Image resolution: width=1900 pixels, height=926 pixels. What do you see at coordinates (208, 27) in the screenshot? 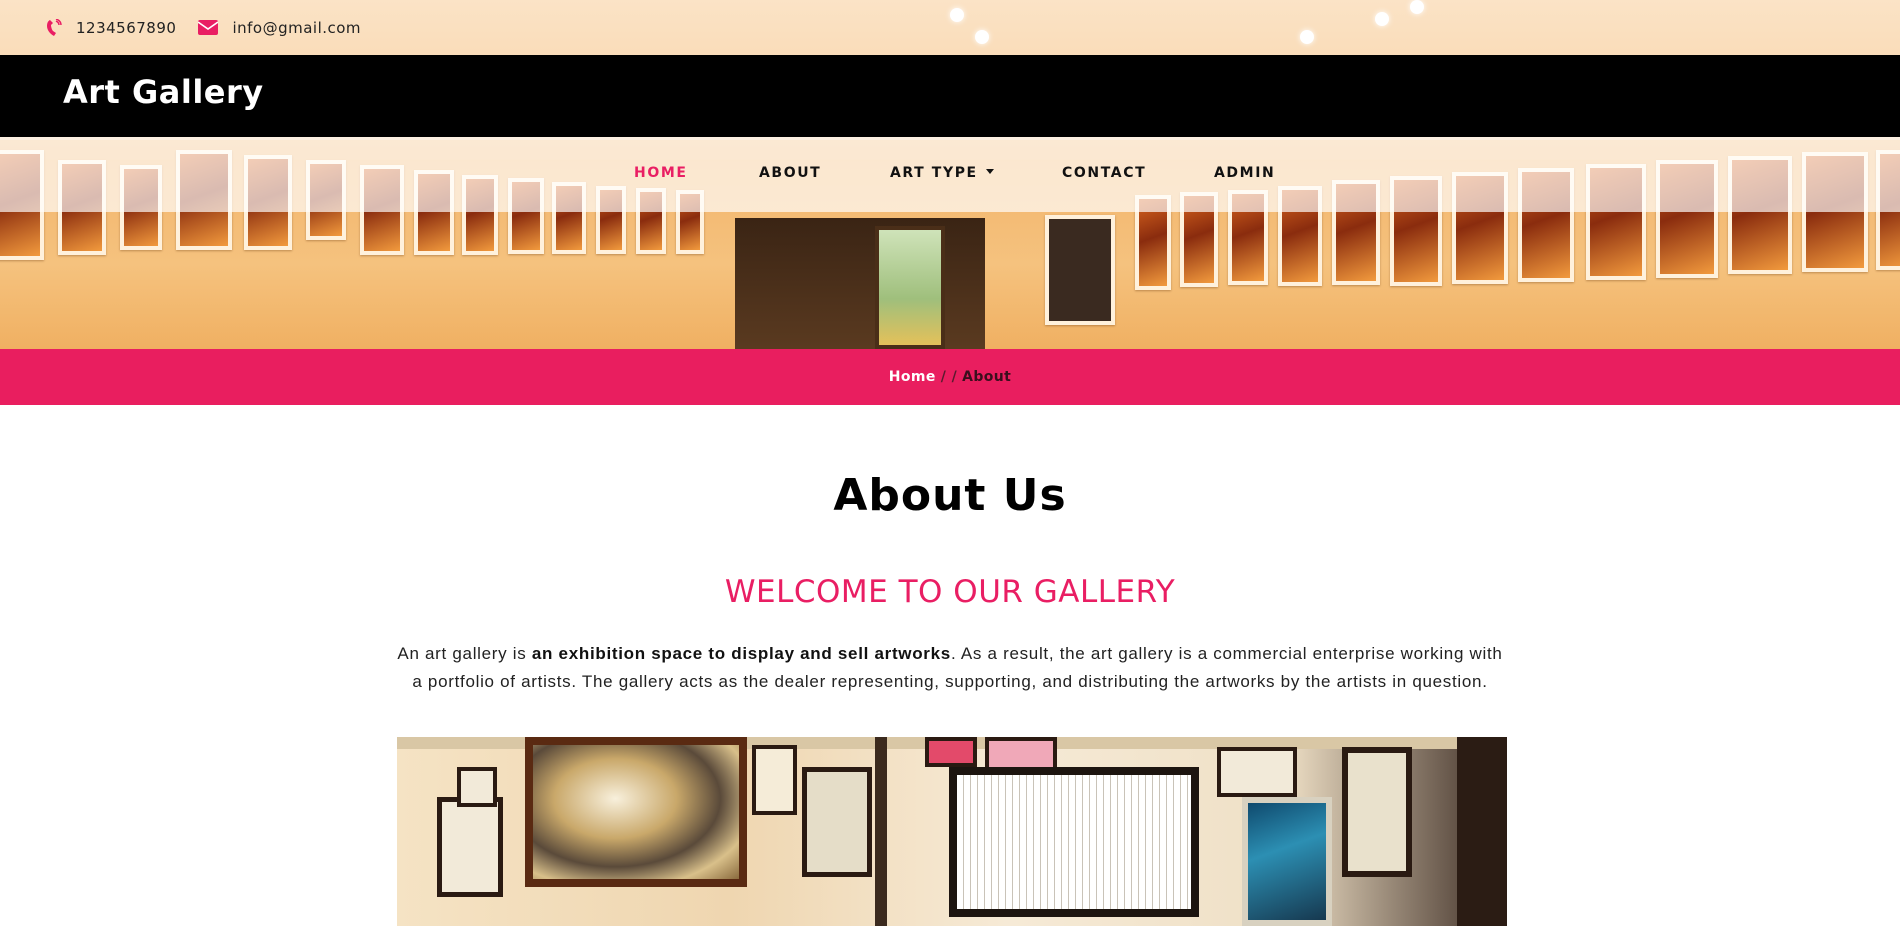
I see `envelope-icon` at bounding box center [208, 27].